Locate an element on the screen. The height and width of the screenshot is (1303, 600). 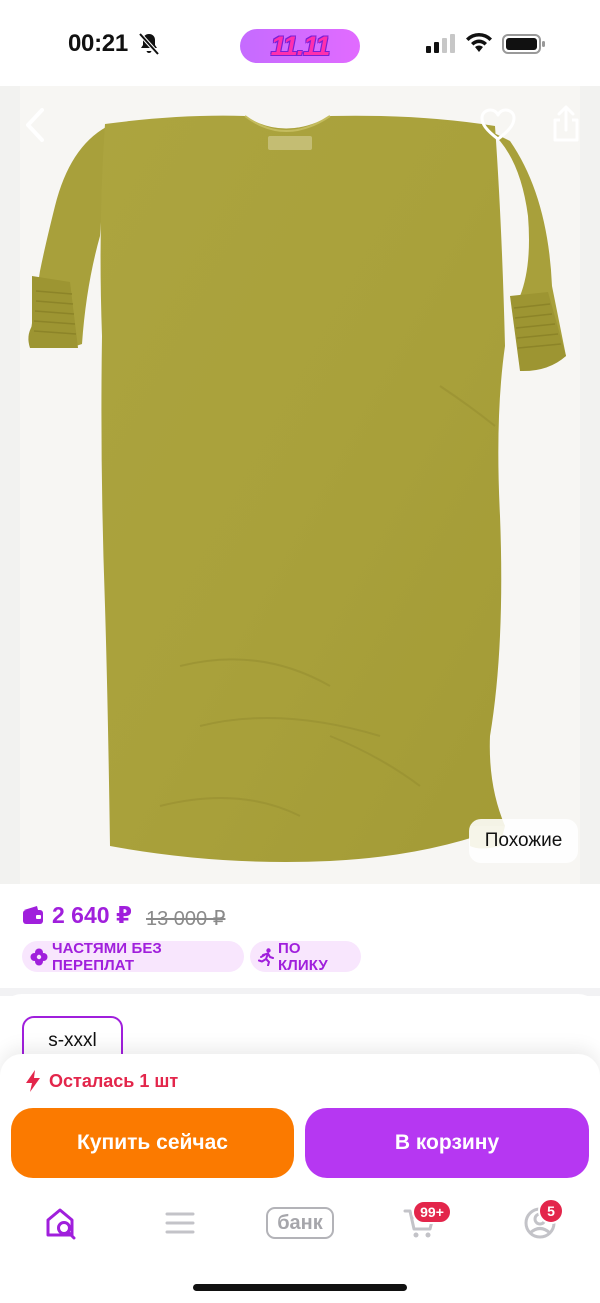
runner-icon is located at coordinates (266, 956).